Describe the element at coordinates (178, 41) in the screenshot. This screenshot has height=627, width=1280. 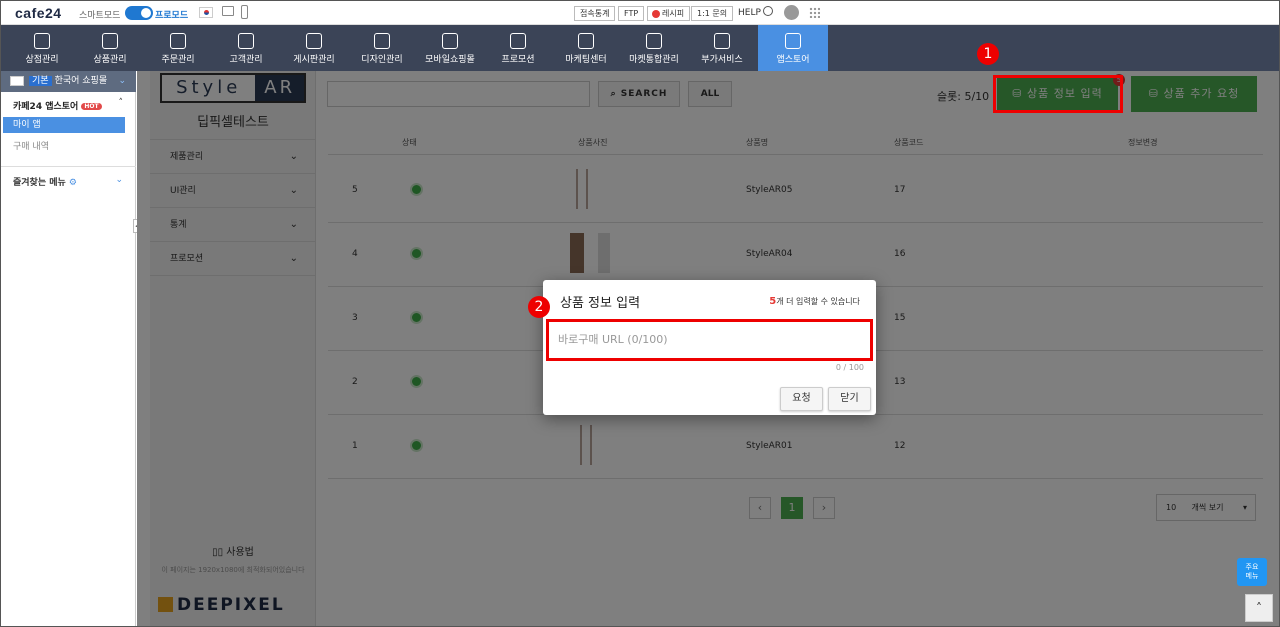
I see `cart-icon` at that location.